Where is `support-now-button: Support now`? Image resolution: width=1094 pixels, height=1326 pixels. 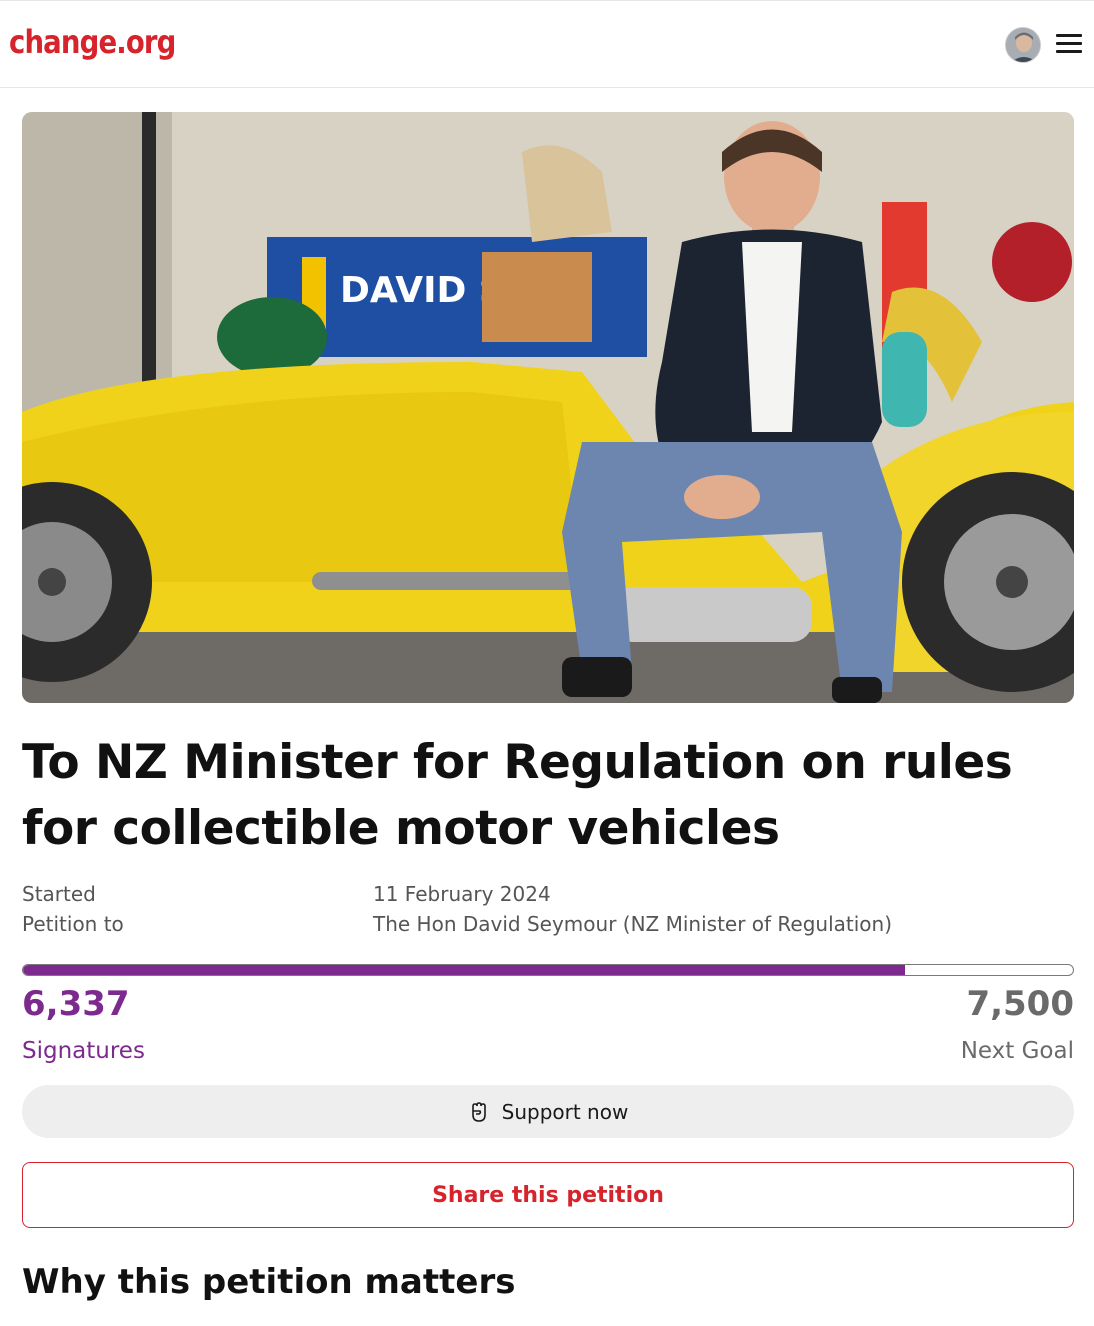 support-now-button: Support now is located at coordinates (548, 1111).